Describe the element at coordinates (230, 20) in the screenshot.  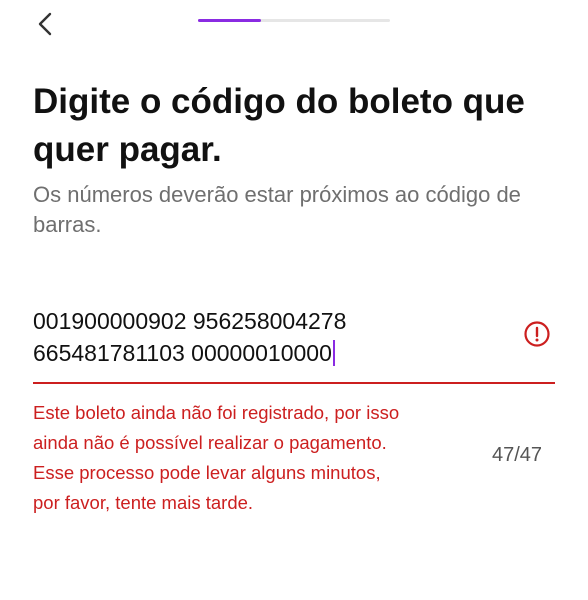
I see `progress-fill` at that location.